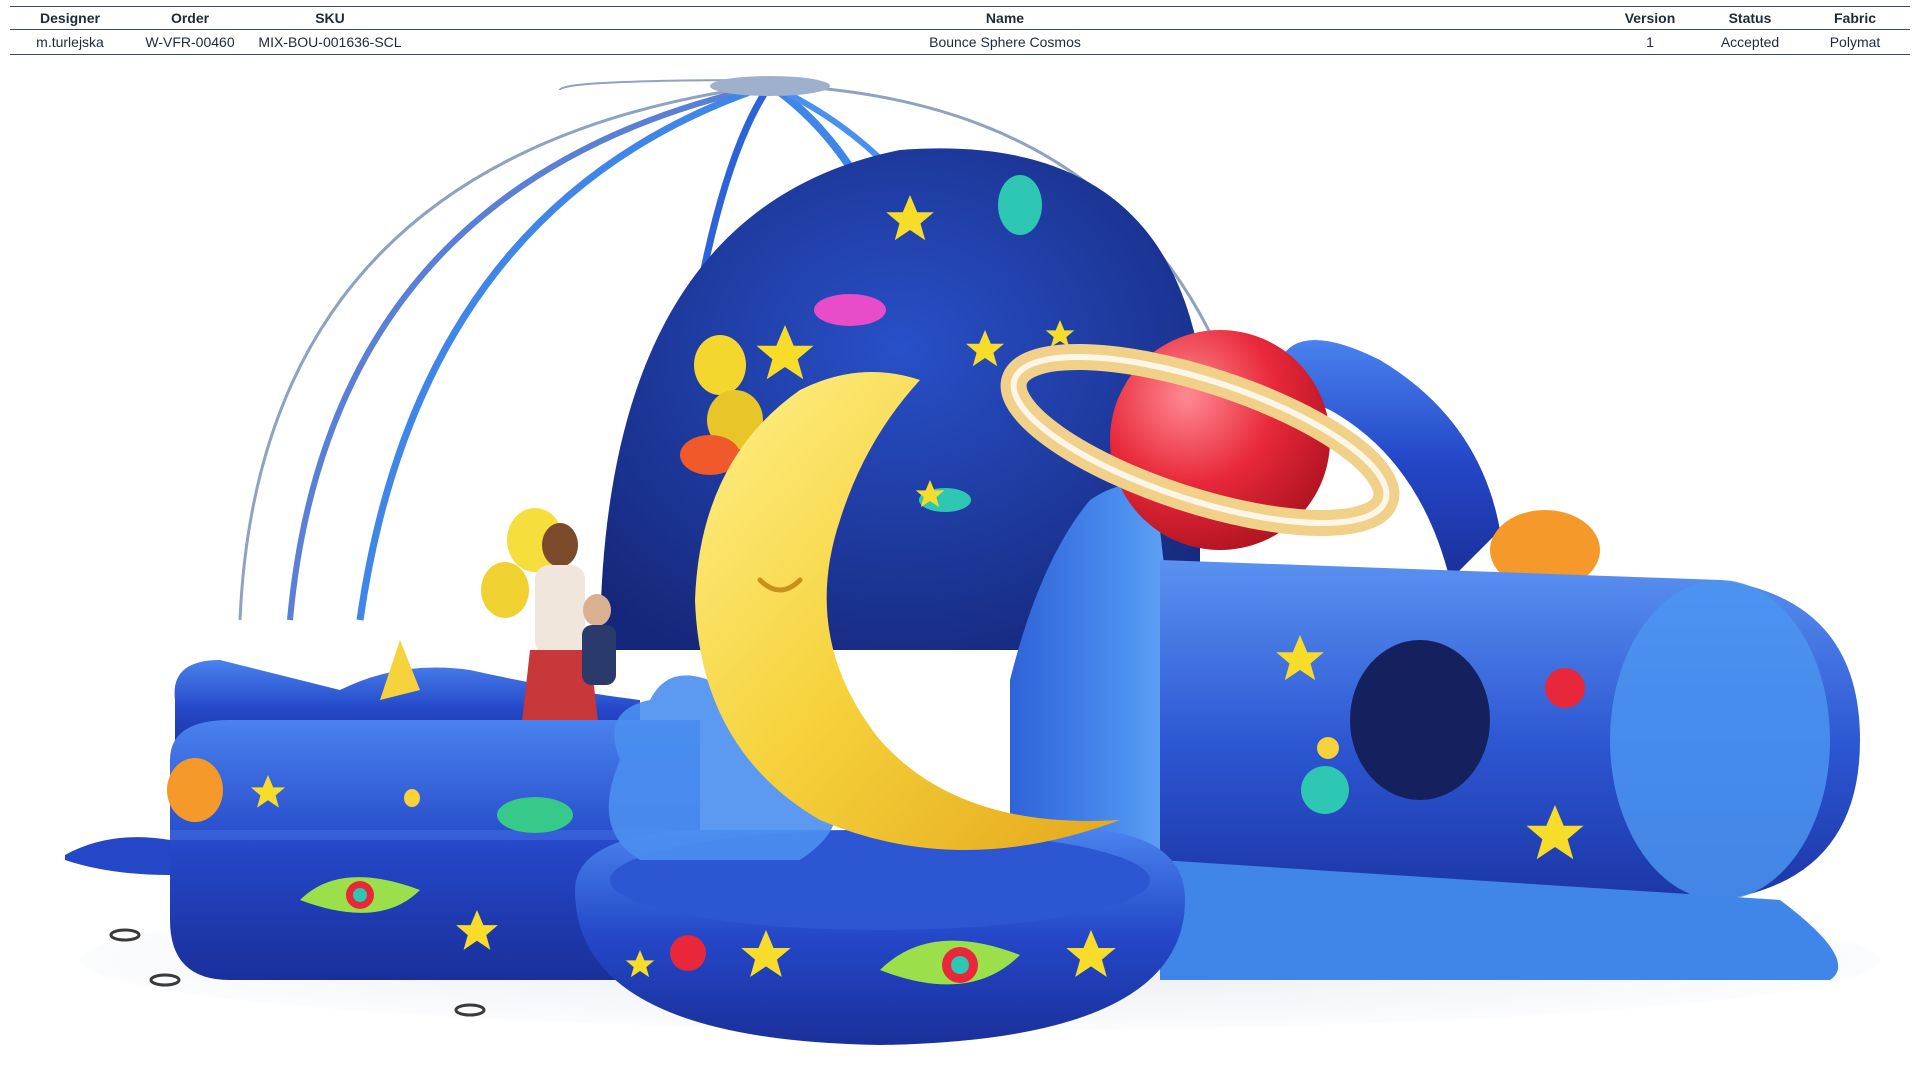 Image resolution: width=1920 pixels, height=1080 pixels. What do you see at coordinates (195, 790) in the screenshot?
I see `left-orange-planet` at bounding box center [195, 790].